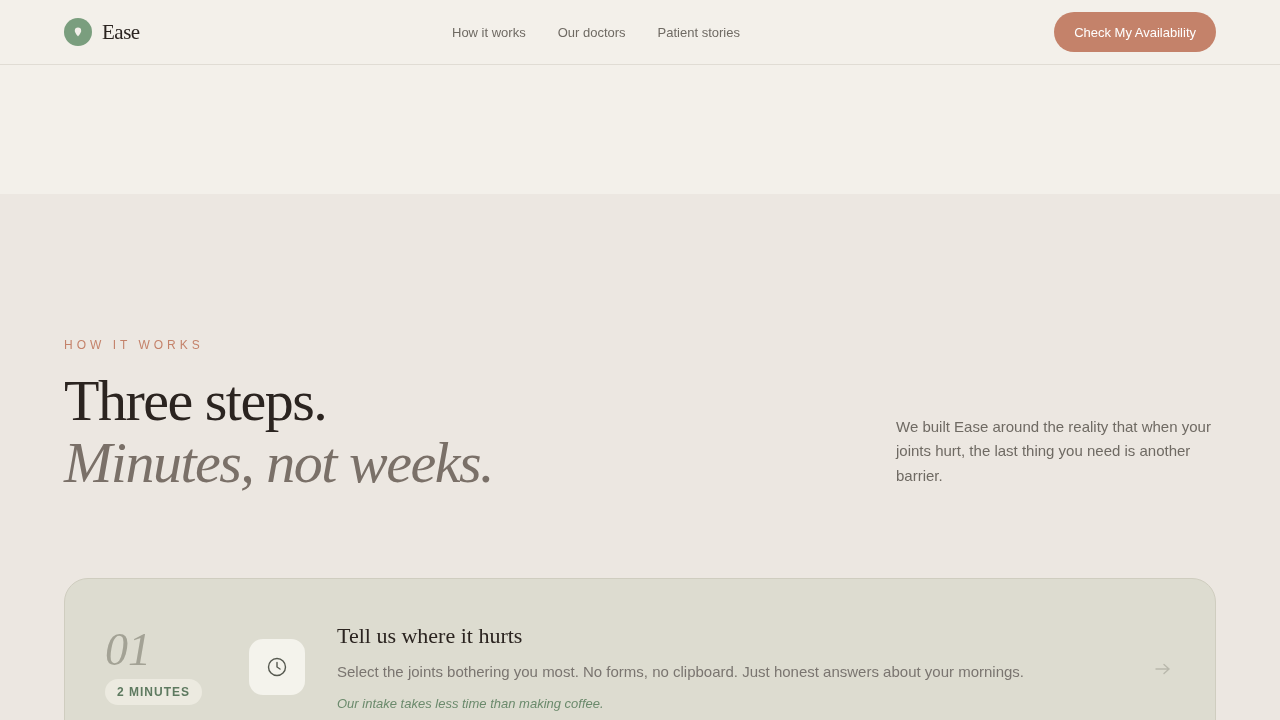  What do you see at coordinates (196, 401) in the screenshot?
I see `section-title: Three steps.` at bounding box center [196, 401].